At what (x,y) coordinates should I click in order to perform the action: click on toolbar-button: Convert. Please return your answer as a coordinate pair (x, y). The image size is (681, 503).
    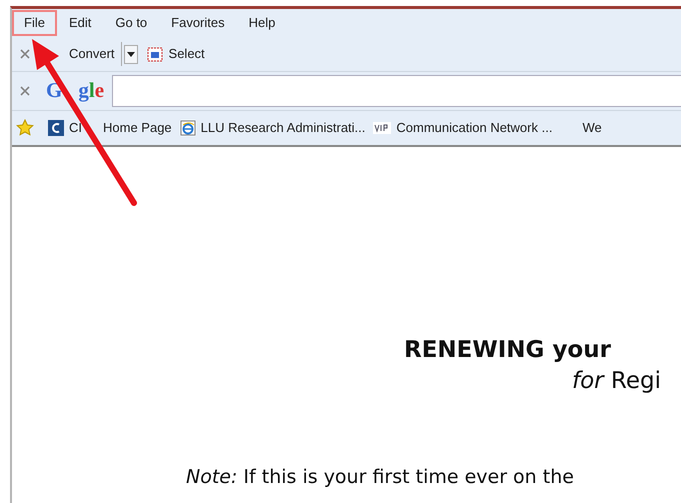
    Looking at the image, I should click on (94, 54).